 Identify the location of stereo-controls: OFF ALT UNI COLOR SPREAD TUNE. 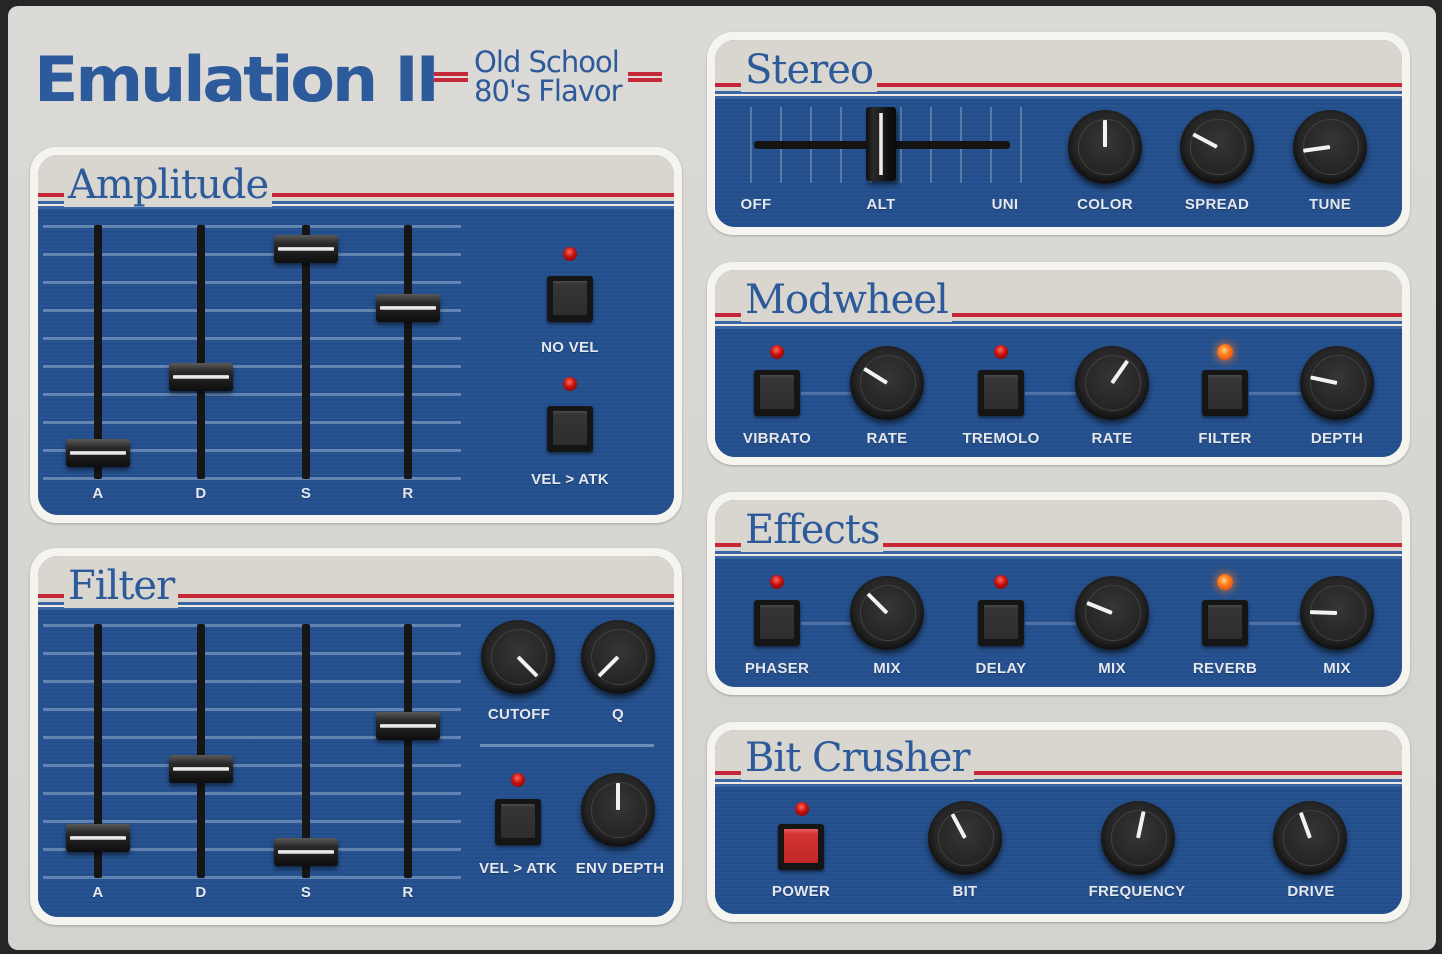
(1058, 163).